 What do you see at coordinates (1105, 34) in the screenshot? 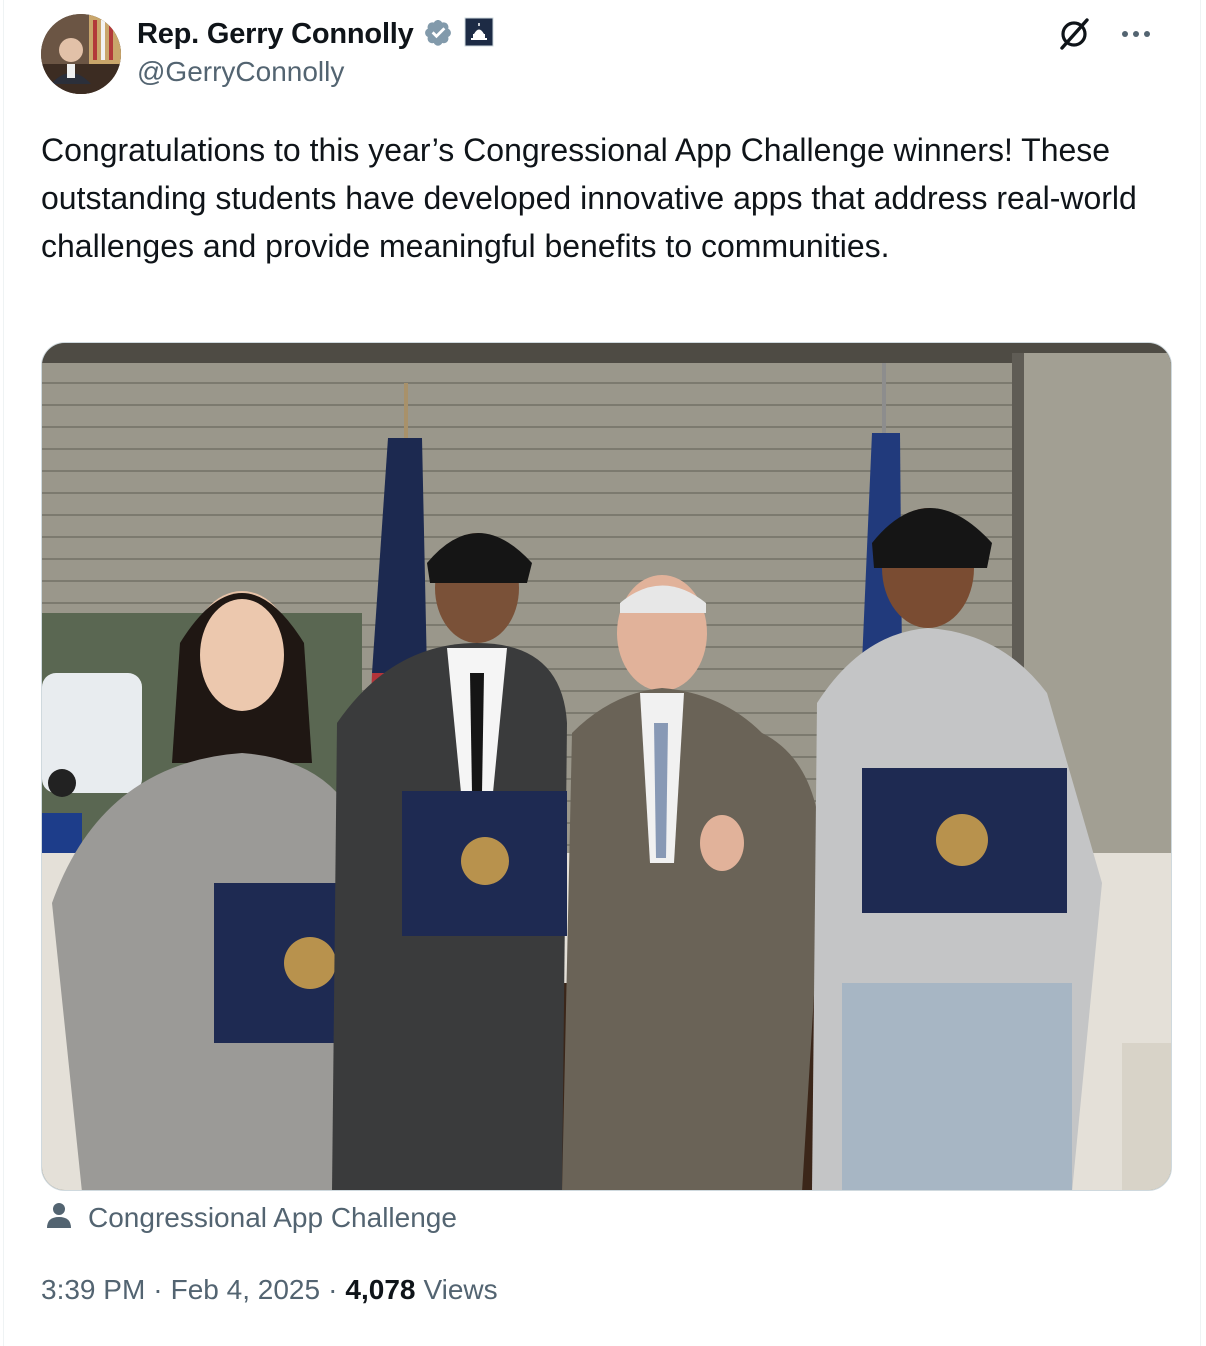
I see `tweet-actions` at bounding box center [1105, 34].